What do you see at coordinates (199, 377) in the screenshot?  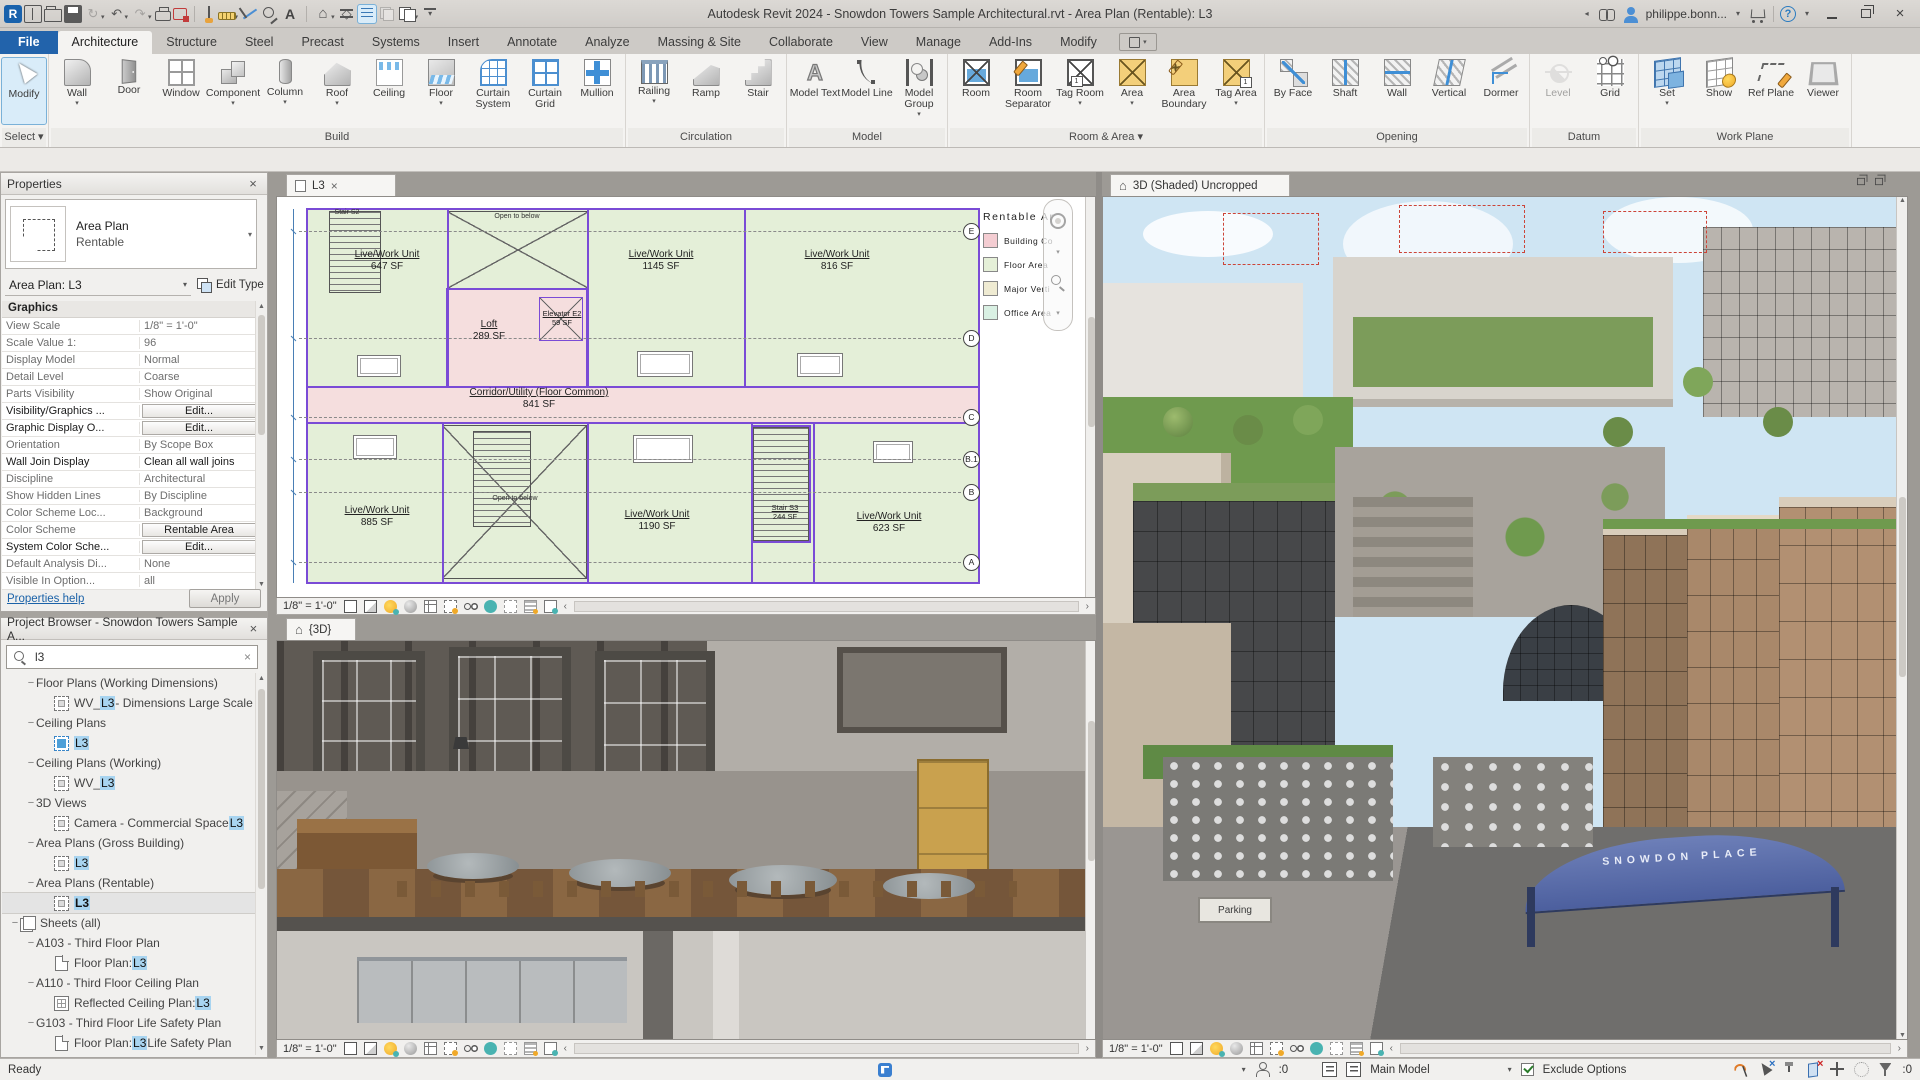 I see `property-value: Coarse` at bounding box center [199, 377].